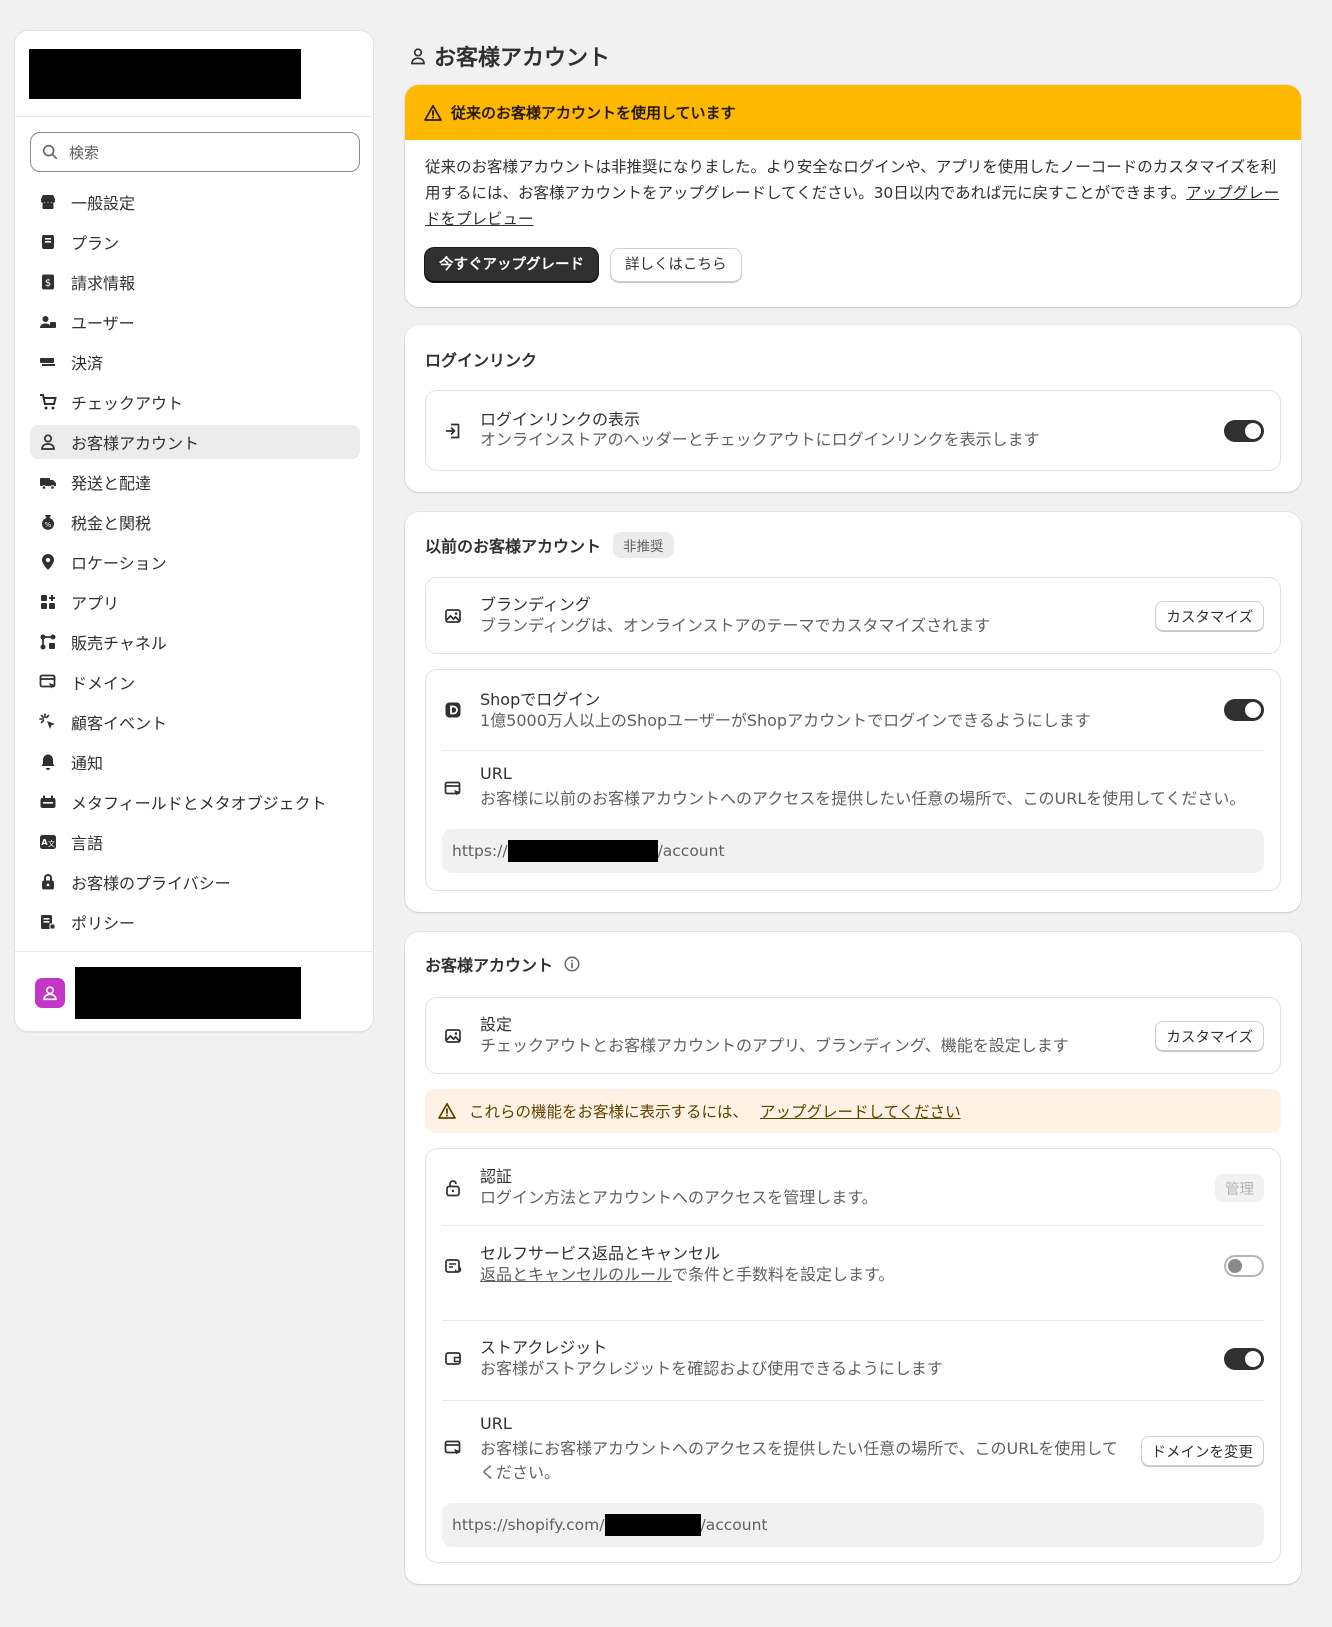 Image resolution: width=1332 pixels, height=1627 pixels. Describe the element at coordinates (576, 1274) in the screenshot. I see `returns-rules-link: 返品とキャンセルのルール` at that location.